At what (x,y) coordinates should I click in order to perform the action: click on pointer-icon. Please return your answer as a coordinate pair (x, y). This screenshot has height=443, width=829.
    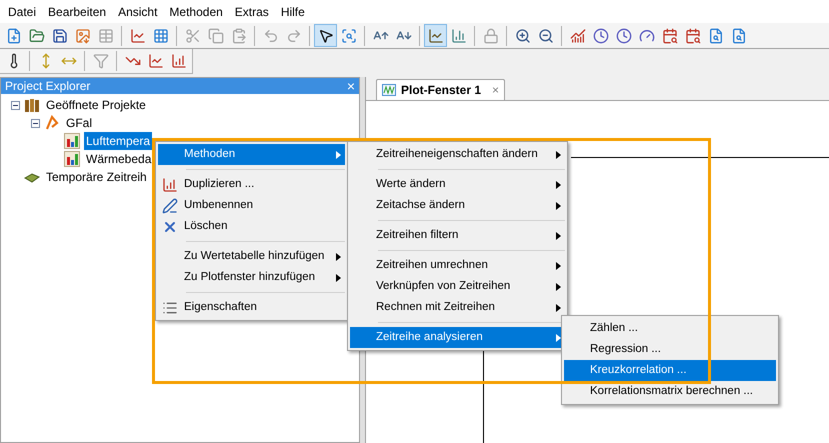
    Looking at the image, I should click on (326, 36).